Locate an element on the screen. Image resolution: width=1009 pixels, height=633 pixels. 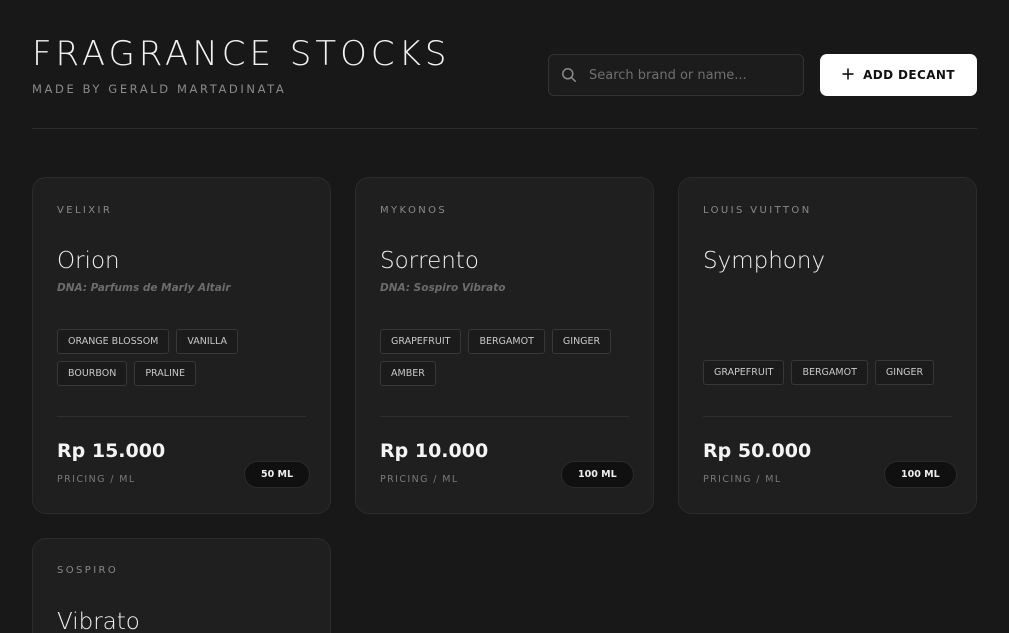
card-price: Rp 10.000 is located at coordinates (434, 451).